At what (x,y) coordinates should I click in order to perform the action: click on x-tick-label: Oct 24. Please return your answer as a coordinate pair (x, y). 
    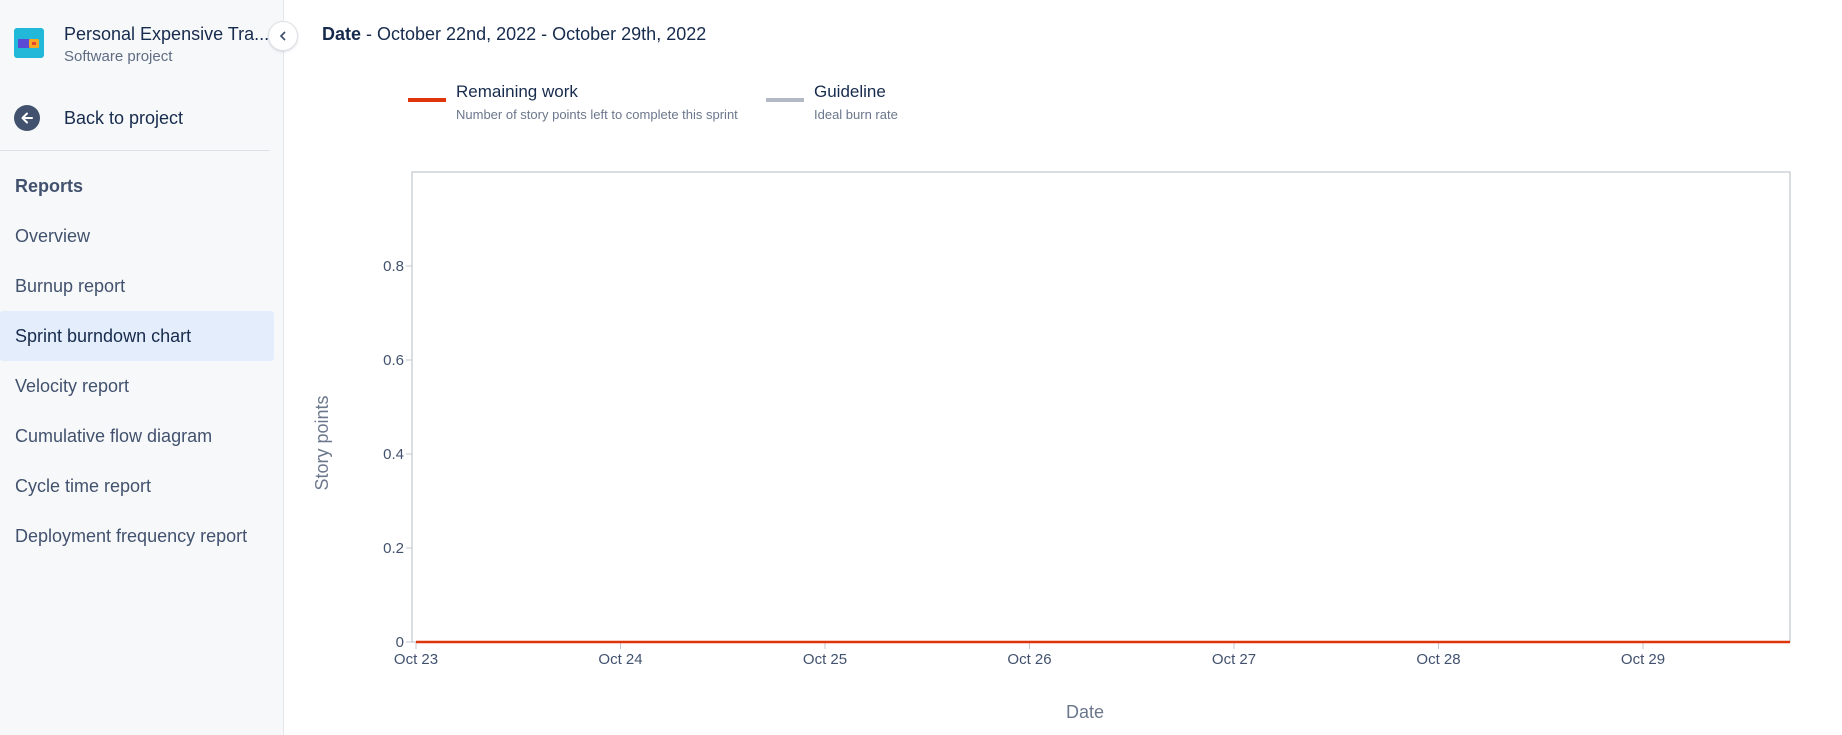
    Looking at the image, I should click on (620, 659).